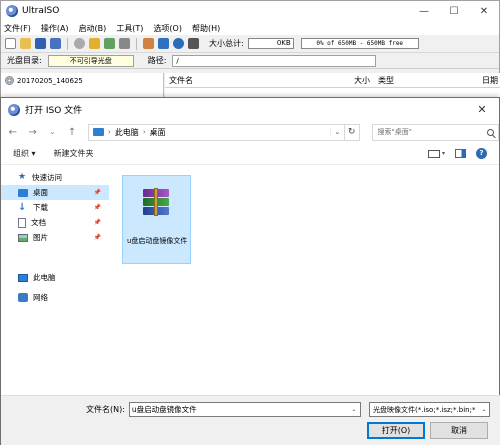 The height and width of the screenshot is (445, 500). Describe the element at coordinates (244, 409) in the screenshot. I see `filename-input: u盘启动盘镜像文件 ⌄` at that location.